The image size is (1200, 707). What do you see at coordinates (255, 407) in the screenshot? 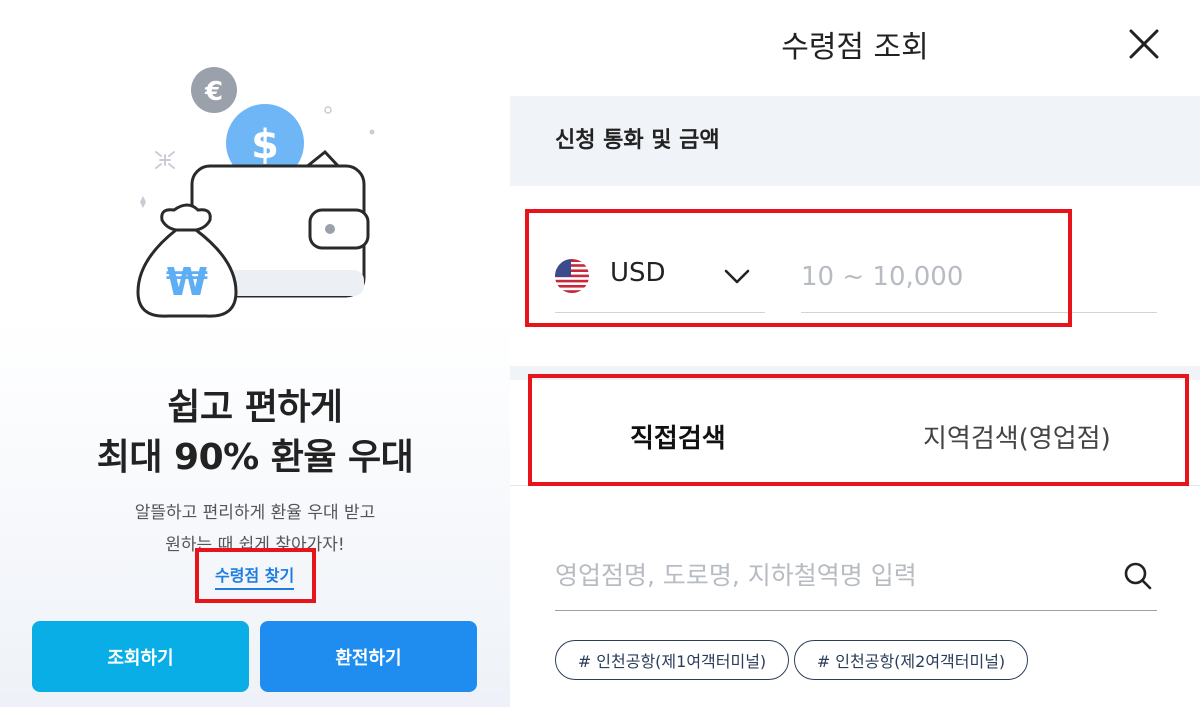
I see `headline-line-1: 쉽고 편하게` at bounding box center [255, 407].